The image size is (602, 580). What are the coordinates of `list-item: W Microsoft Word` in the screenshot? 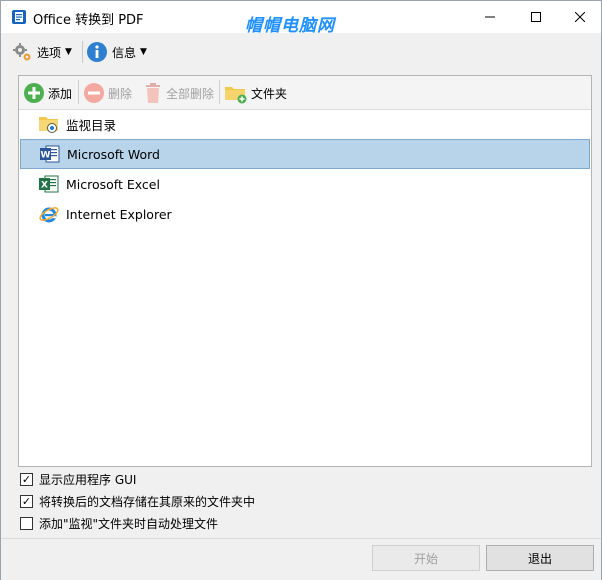 It's located at (305, 154).